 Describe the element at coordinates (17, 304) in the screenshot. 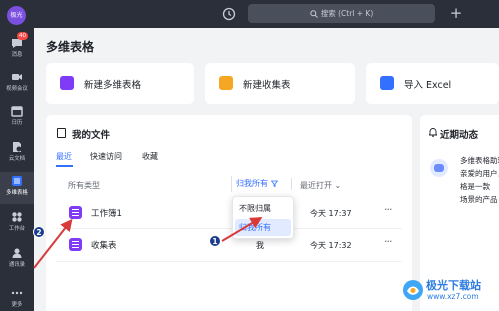

I see `sidebar-item-label: 更多` at that location.